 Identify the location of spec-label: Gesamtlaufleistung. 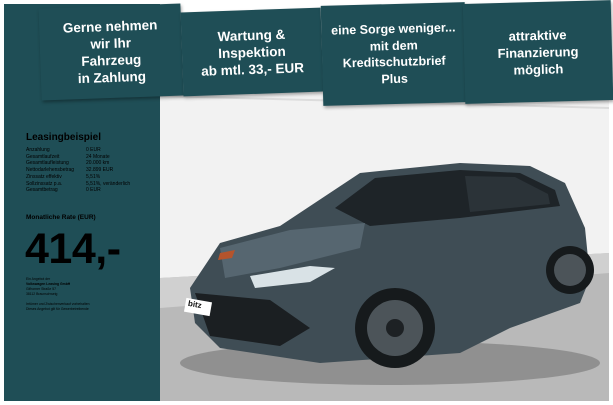
(47, 163).